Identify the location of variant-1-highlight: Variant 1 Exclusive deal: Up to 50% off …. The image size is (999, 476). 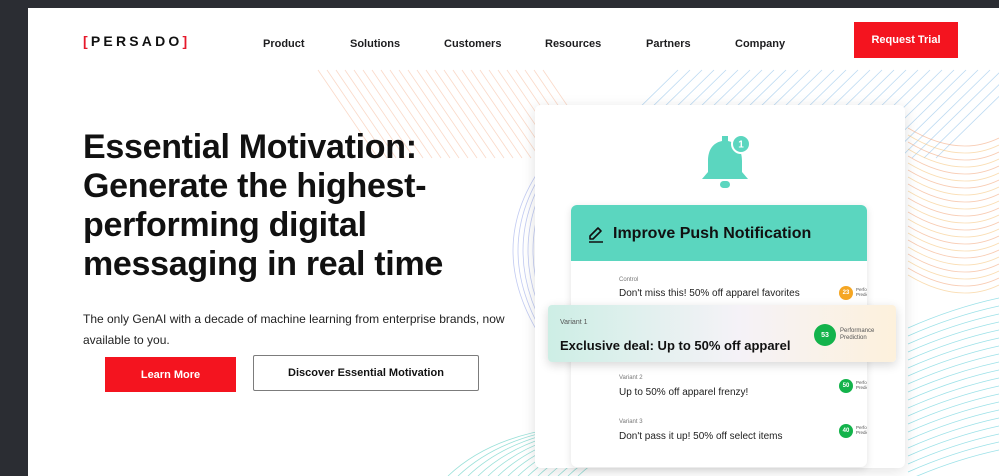
(722, 333).